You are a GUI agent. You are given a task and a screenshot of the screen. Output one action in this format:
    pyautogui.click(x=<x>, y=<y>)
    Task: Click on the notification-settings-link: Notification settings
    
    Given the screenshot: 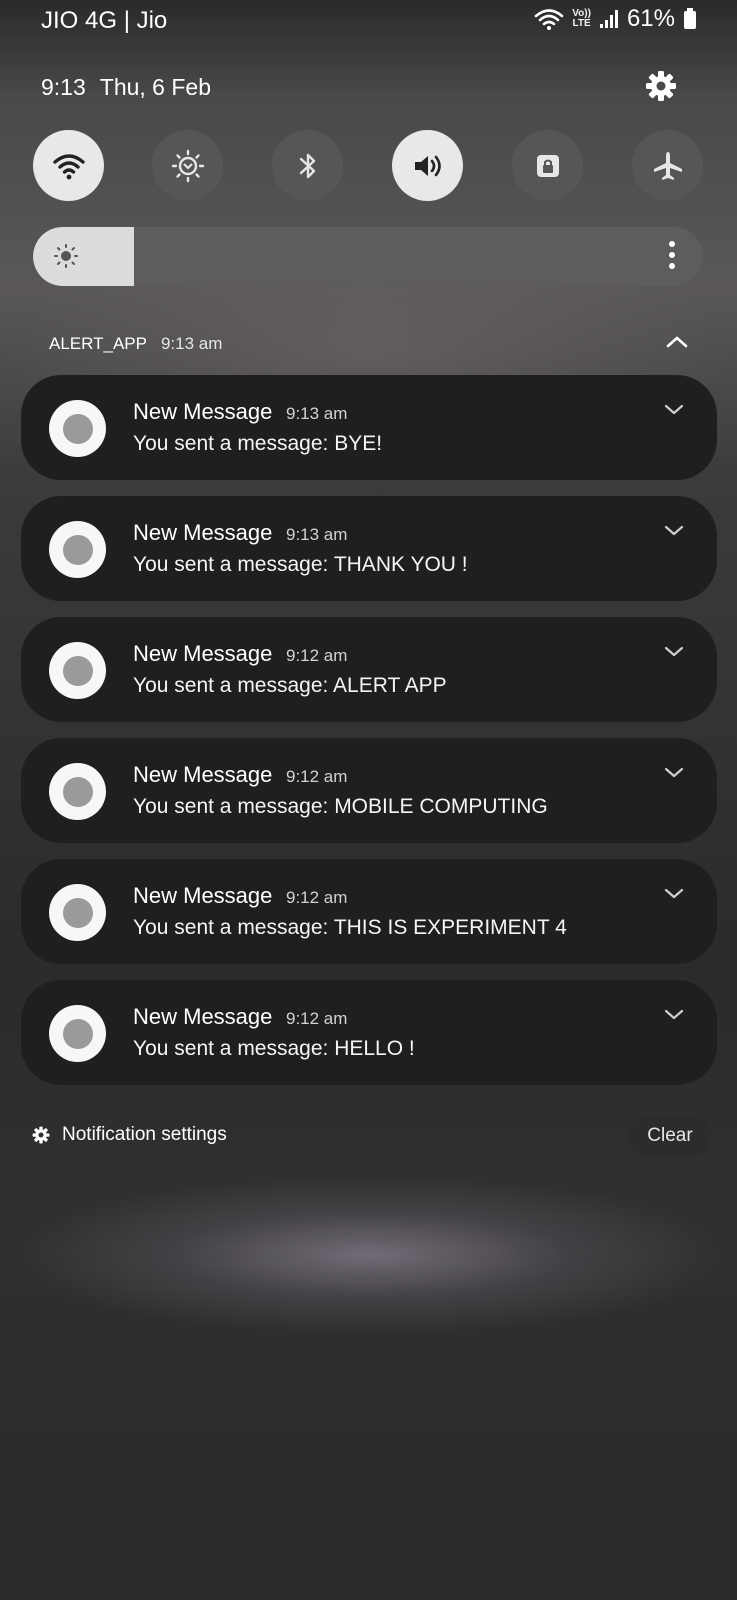 What is the action you would take?
    pyautogui.click(x=129, y=1135)
    